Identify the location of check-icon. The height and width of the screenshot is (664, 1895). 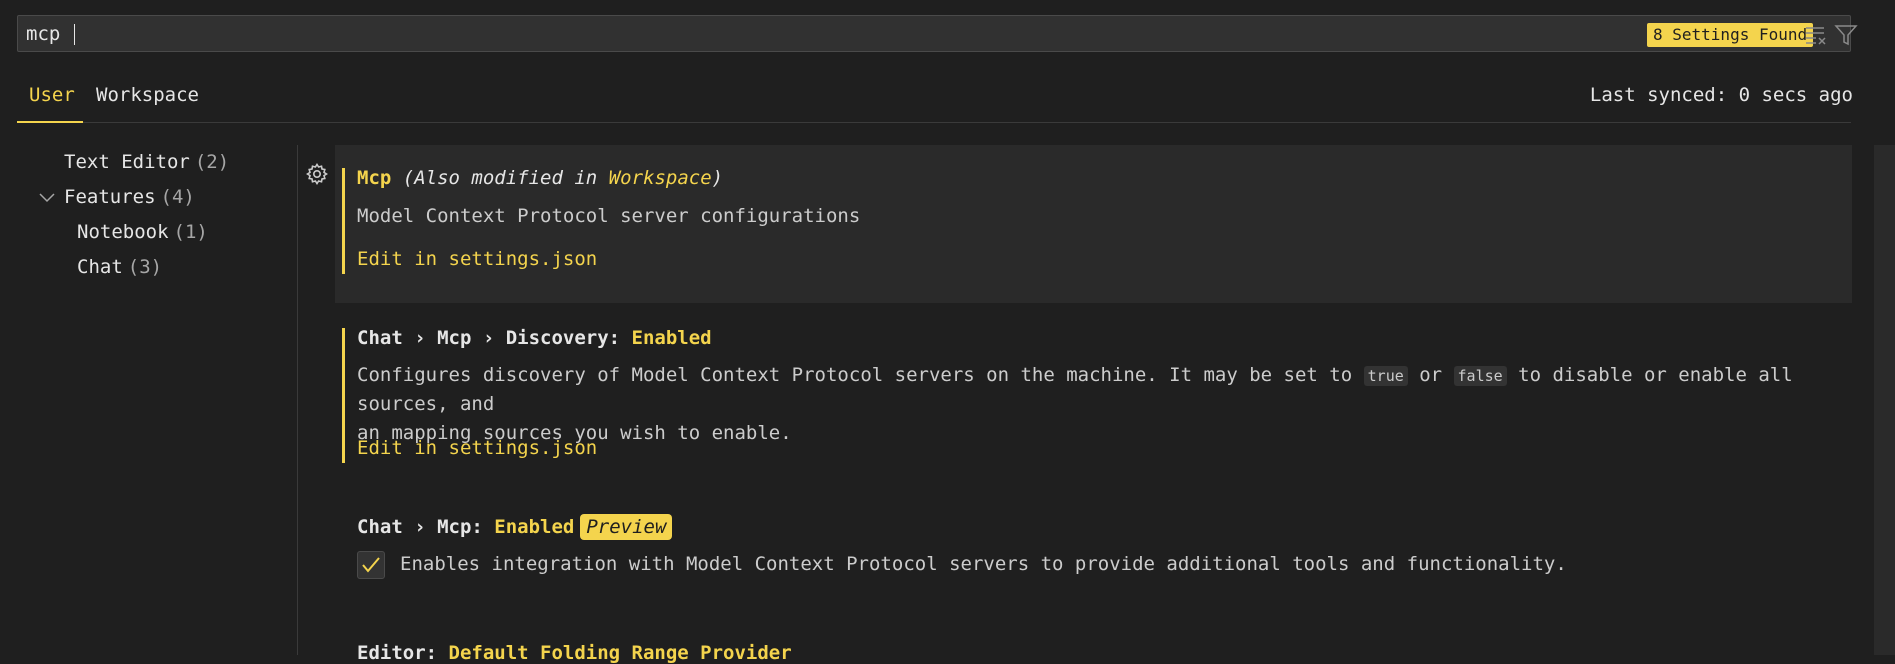
(371, 565).